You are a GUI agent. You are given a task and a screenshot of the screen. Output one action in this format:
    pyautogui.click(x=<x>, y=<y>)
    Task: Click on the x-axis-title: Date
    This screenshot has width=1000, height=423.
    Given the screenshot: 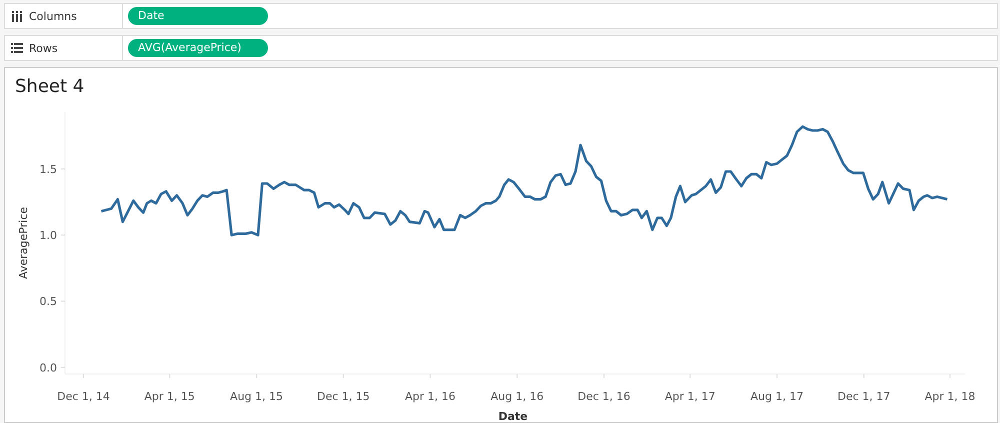 What is the action you would take?
    pyautogui.click(x=513, y=416)
    